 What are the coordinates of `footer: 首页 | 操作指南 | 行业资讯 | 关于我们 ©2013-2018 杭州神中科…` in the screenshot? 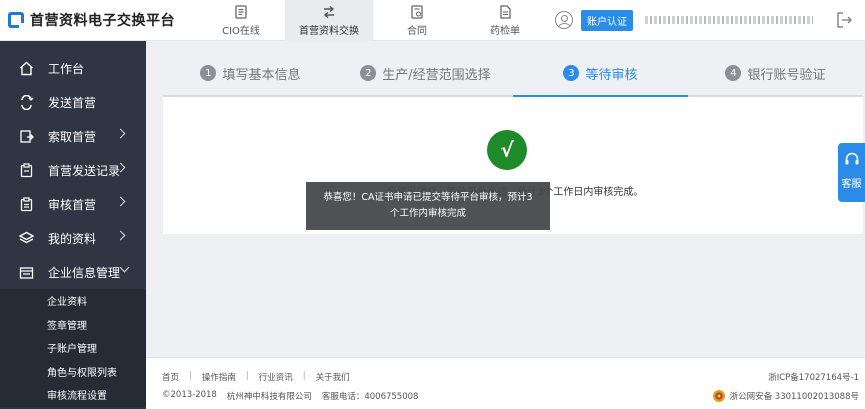 It's located at (505, 383).